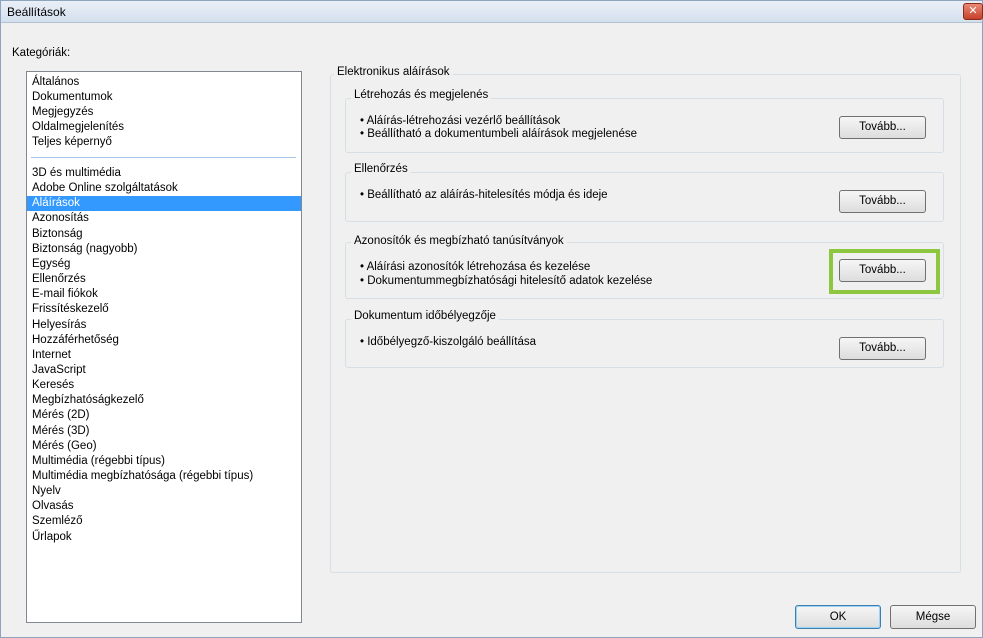 The height and width of the screenshot is (638, 983). What do you see at coordinates (164, 385) in the screenshot?
I see `category-item: Keresés` at bounding box center [164, 385].